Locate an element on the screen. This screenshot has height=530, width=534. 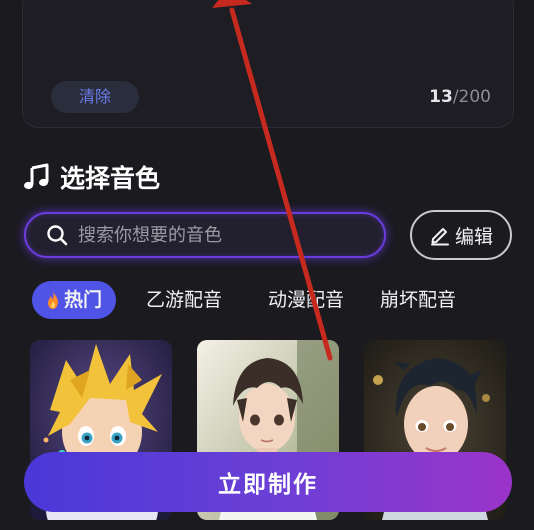
make-now-button: 立即制作 is located at coordinates (268, 482).